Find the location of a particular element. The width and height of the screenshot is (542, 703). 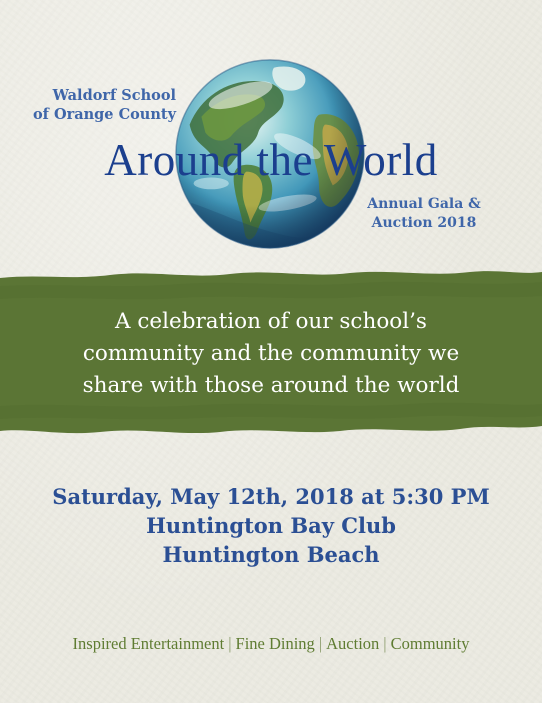

feature-auction: Auction is located at coordinates (353, 643).